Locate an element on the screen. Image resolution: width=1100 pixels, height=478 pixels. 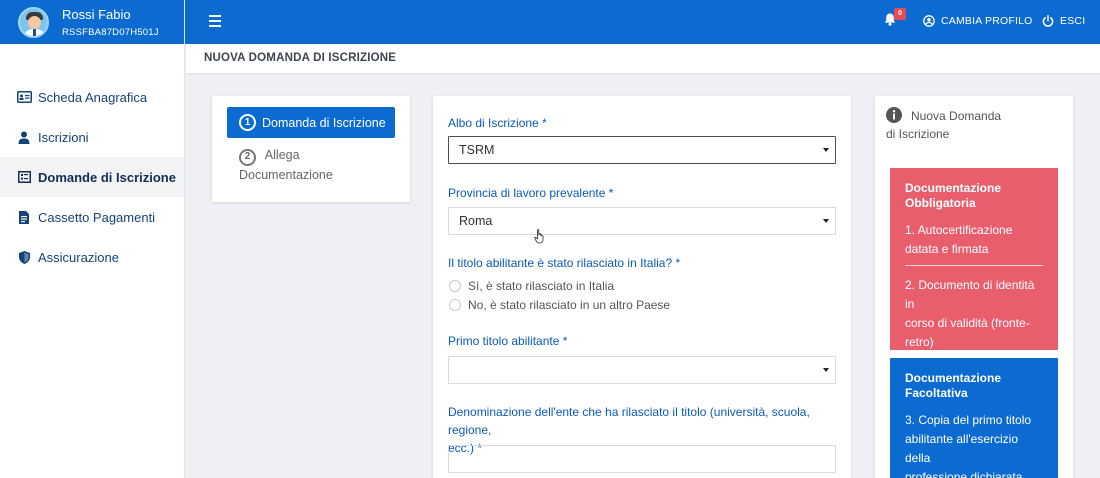
step-label-line2: Documentazione is located at coordinates (286, 174).